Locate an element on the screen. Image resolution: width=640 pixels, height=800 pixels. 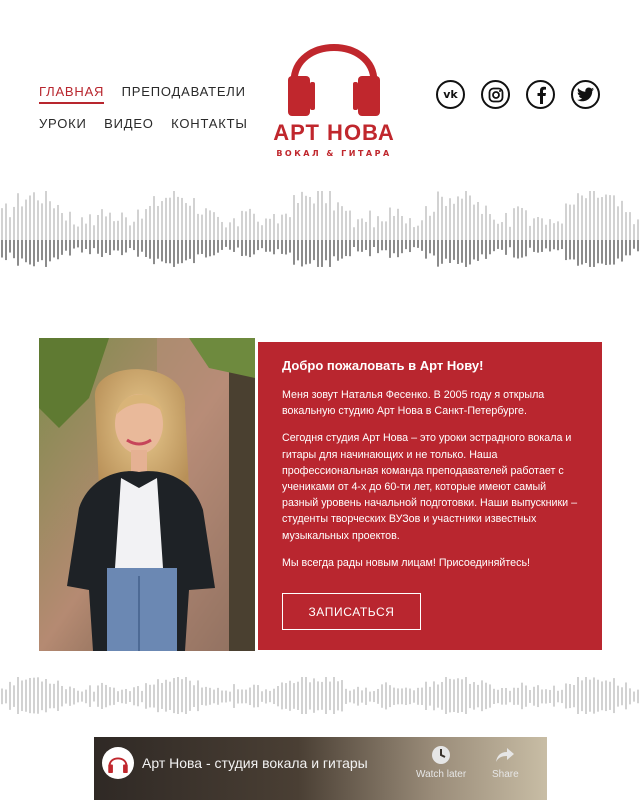
nav-link-contacts: КОНТАКТЫ is located at coordinates (209, 125).